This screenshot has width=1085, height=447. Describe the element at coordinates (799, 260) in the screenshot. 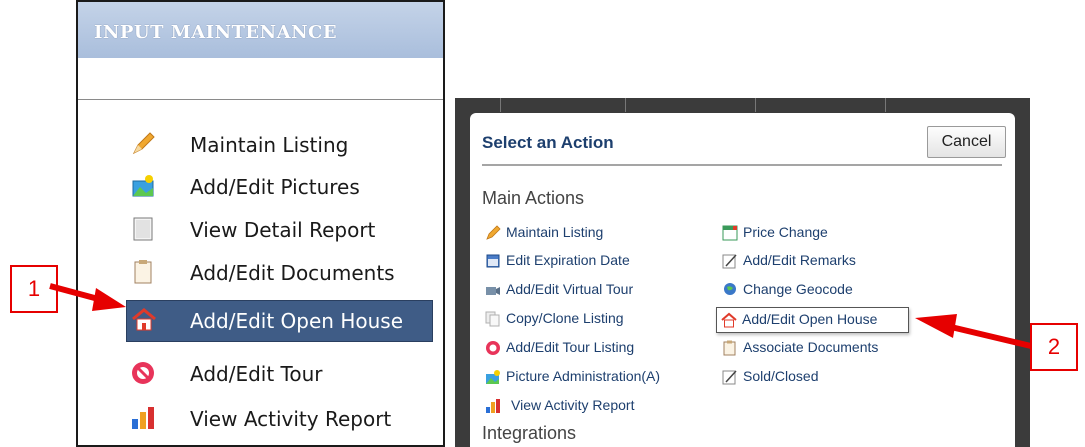

I see `action-label: Add/Edit Remarks` at that location.